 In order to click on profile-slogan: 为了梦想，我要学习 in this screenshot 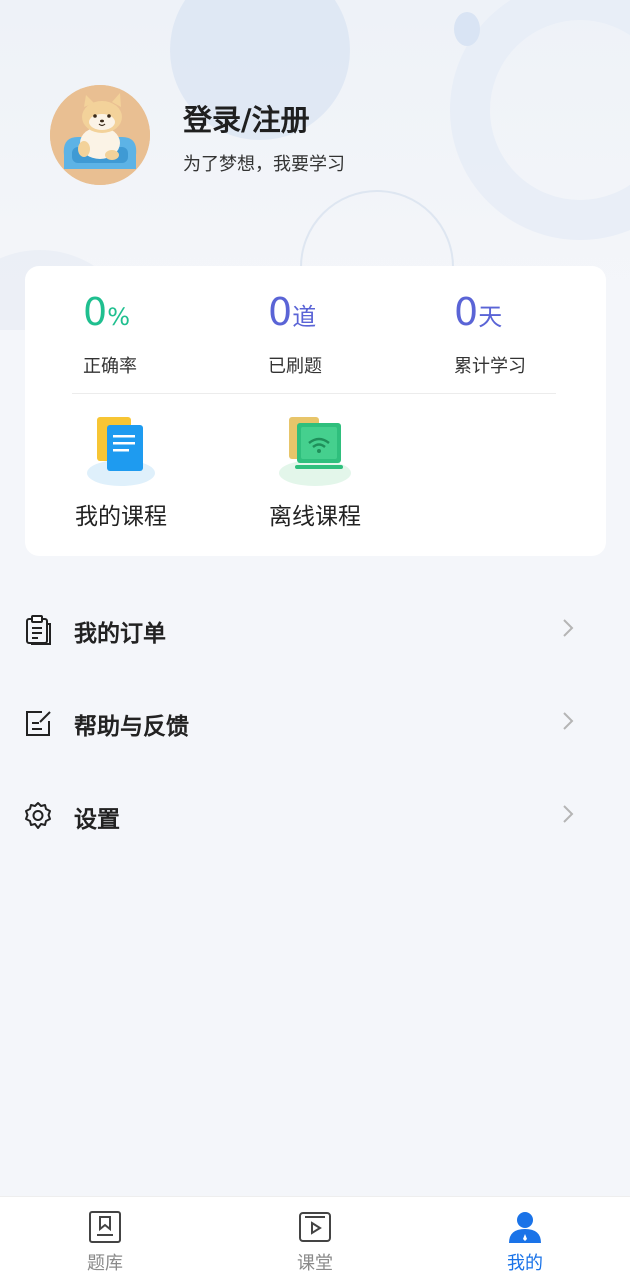, I will do `click(264, 164)`.